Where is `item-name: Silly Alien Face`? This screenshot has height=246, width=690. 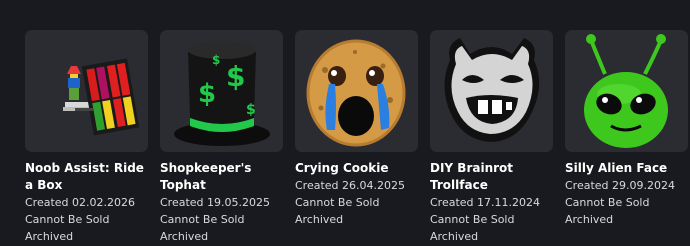
item-name: Silly Alien Face is located at coordinates (626, 168).